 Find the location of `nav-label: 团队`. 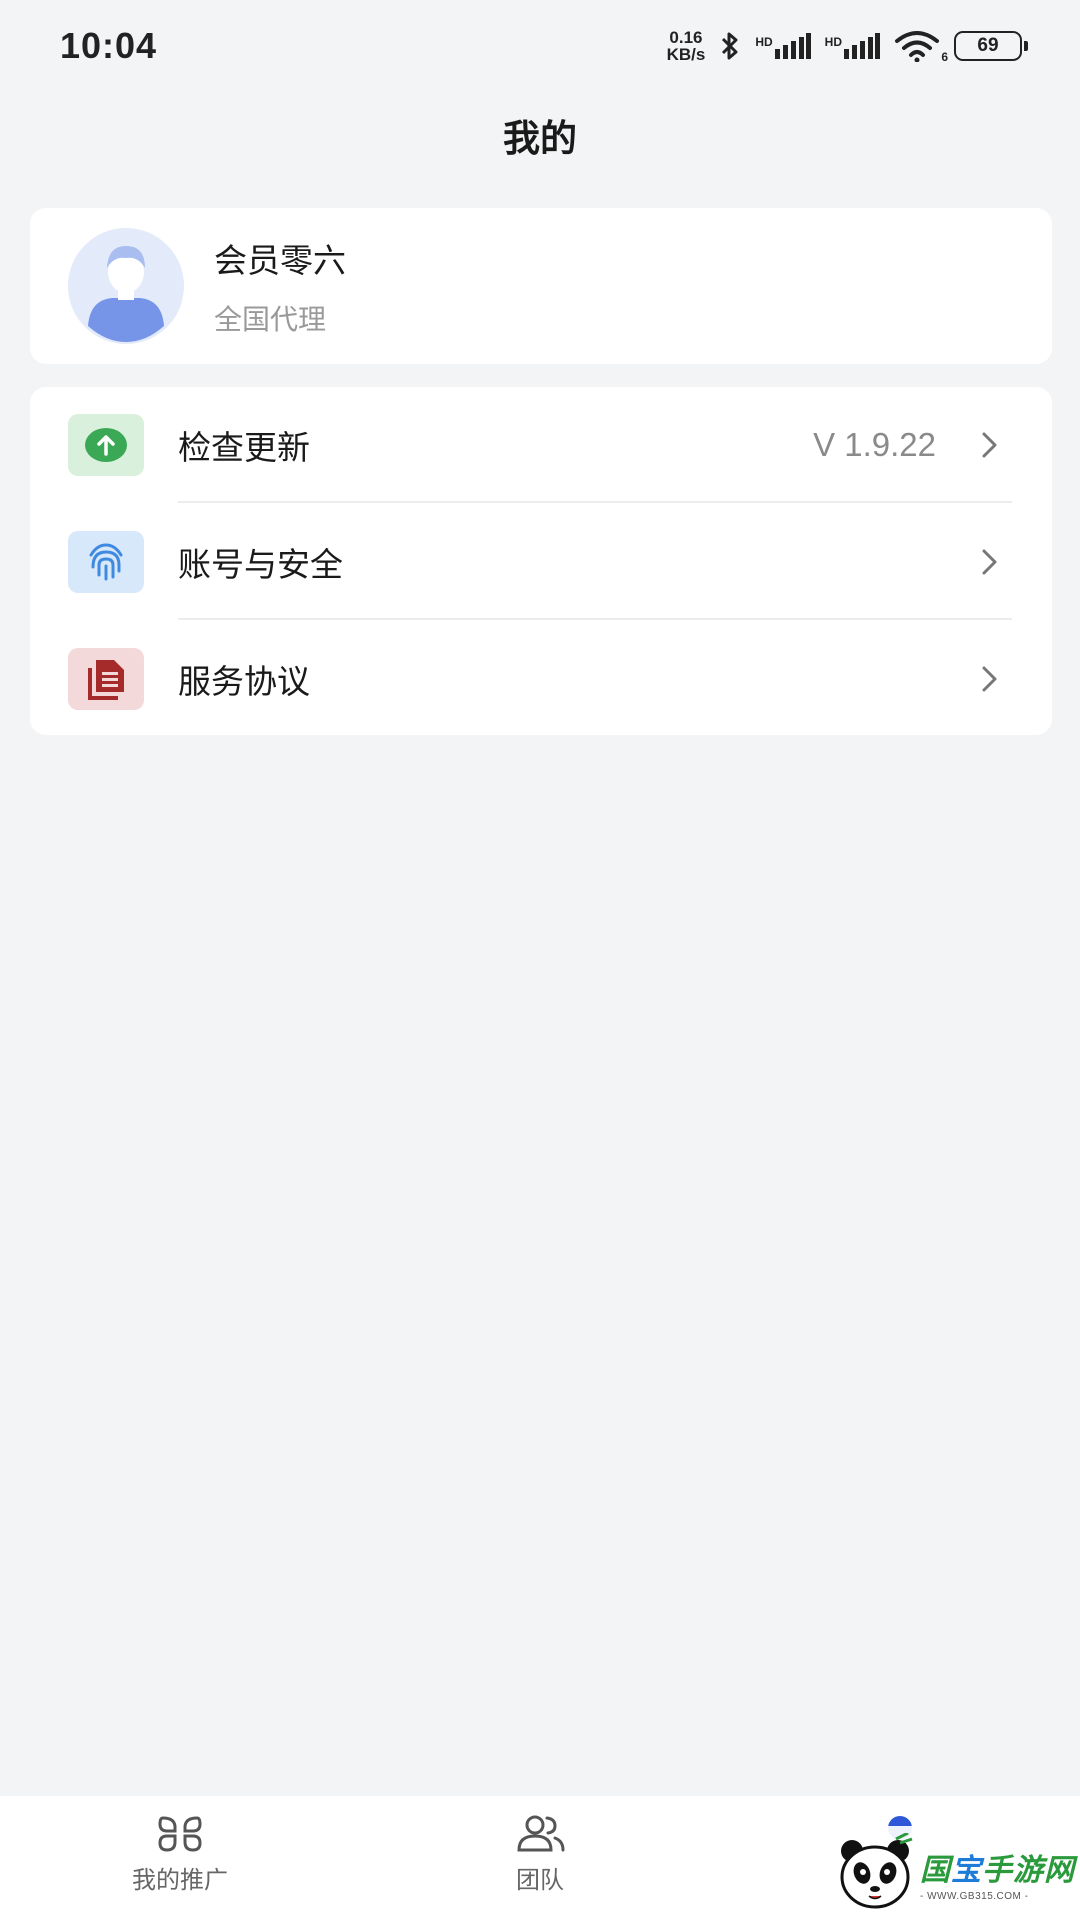

nav-label: 团队 is located at coordinates (540, 1880).